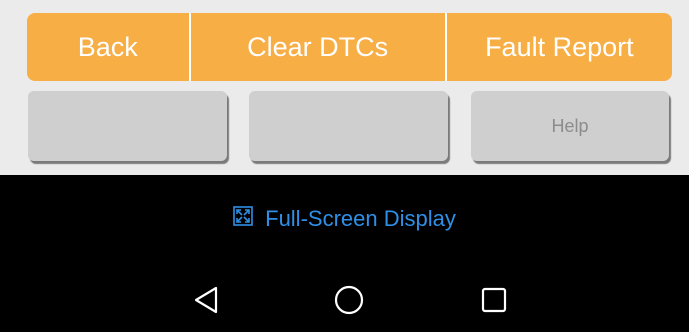 Image resolution: width=689 pixels, height=332 pixels. I want to click on circle-home-icon, so click(349, 300).